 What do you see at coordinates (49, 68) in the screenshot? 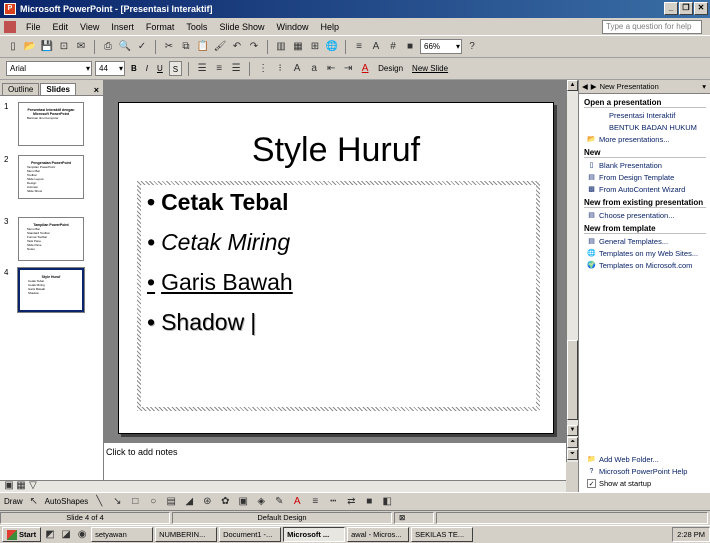
I see `font-combo: Arial` at bounding box center [49, 68].